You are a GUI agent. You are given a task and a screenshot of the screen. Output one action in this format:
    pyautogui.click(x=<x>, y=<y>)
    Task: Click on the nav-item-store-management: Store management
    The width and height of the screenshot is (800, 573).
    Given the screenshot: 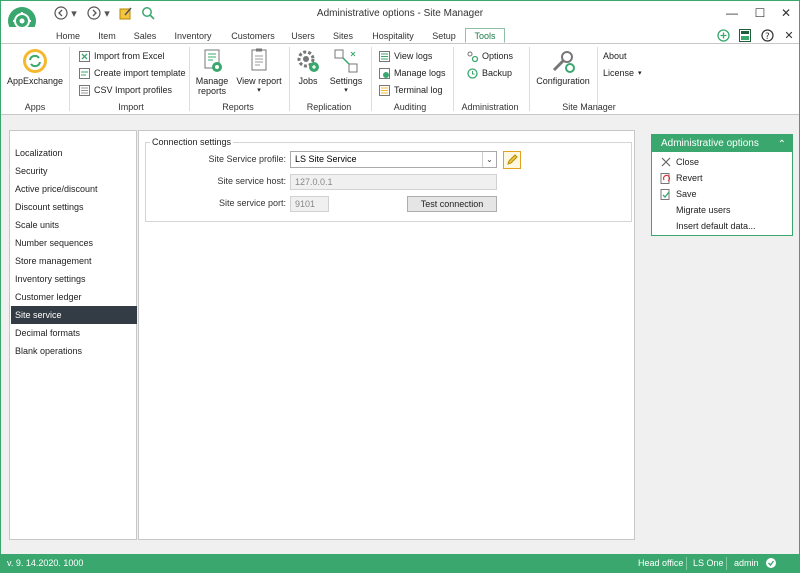 What is the action you would take?
    pyautogui.click(x=74, y=261)
    